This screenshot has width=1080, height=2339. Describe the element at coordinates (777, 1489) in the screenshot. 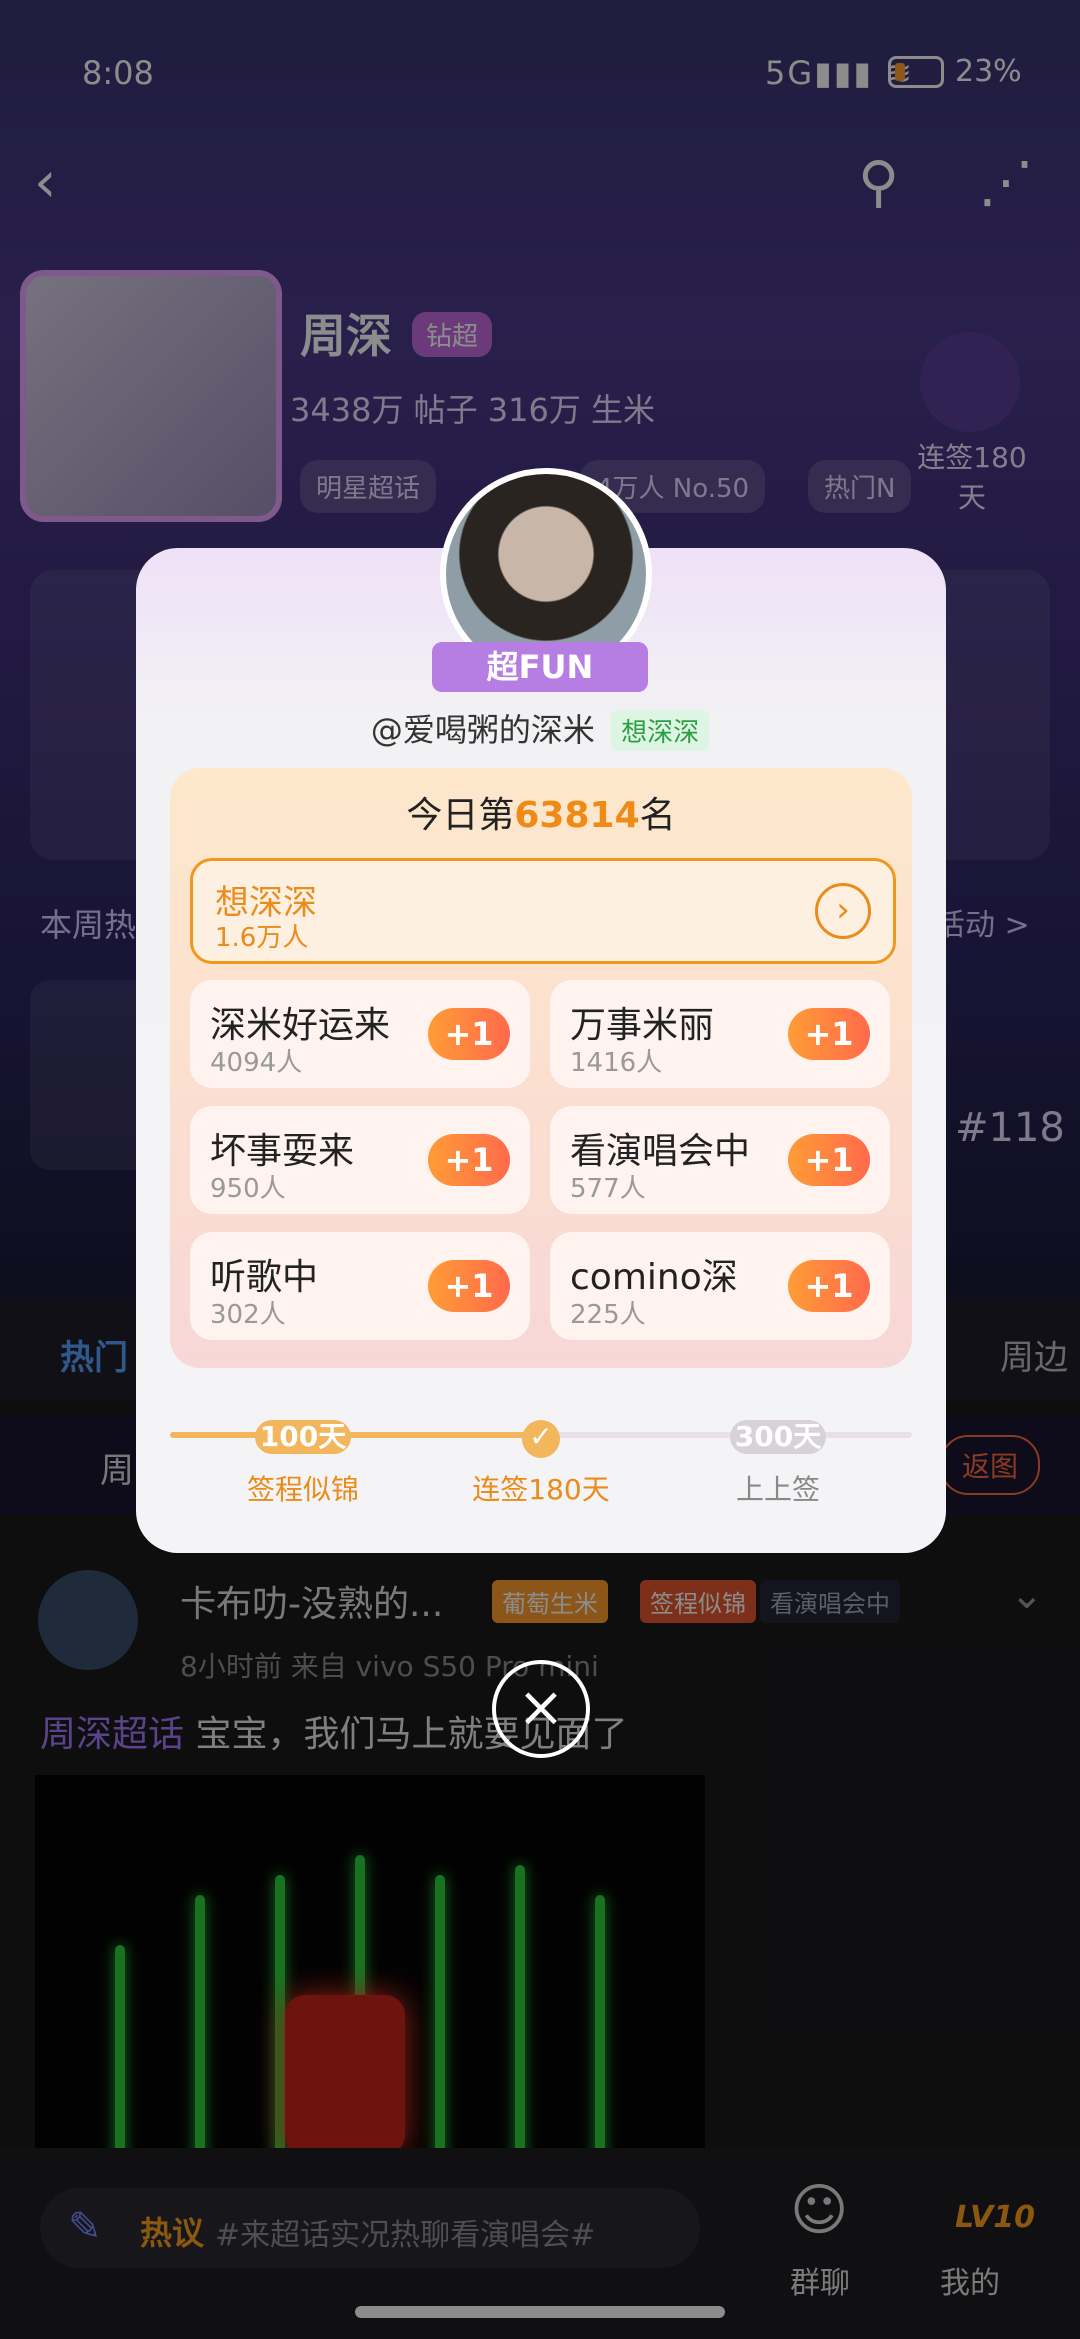

I see `milestone-label: 上上签` at that location.